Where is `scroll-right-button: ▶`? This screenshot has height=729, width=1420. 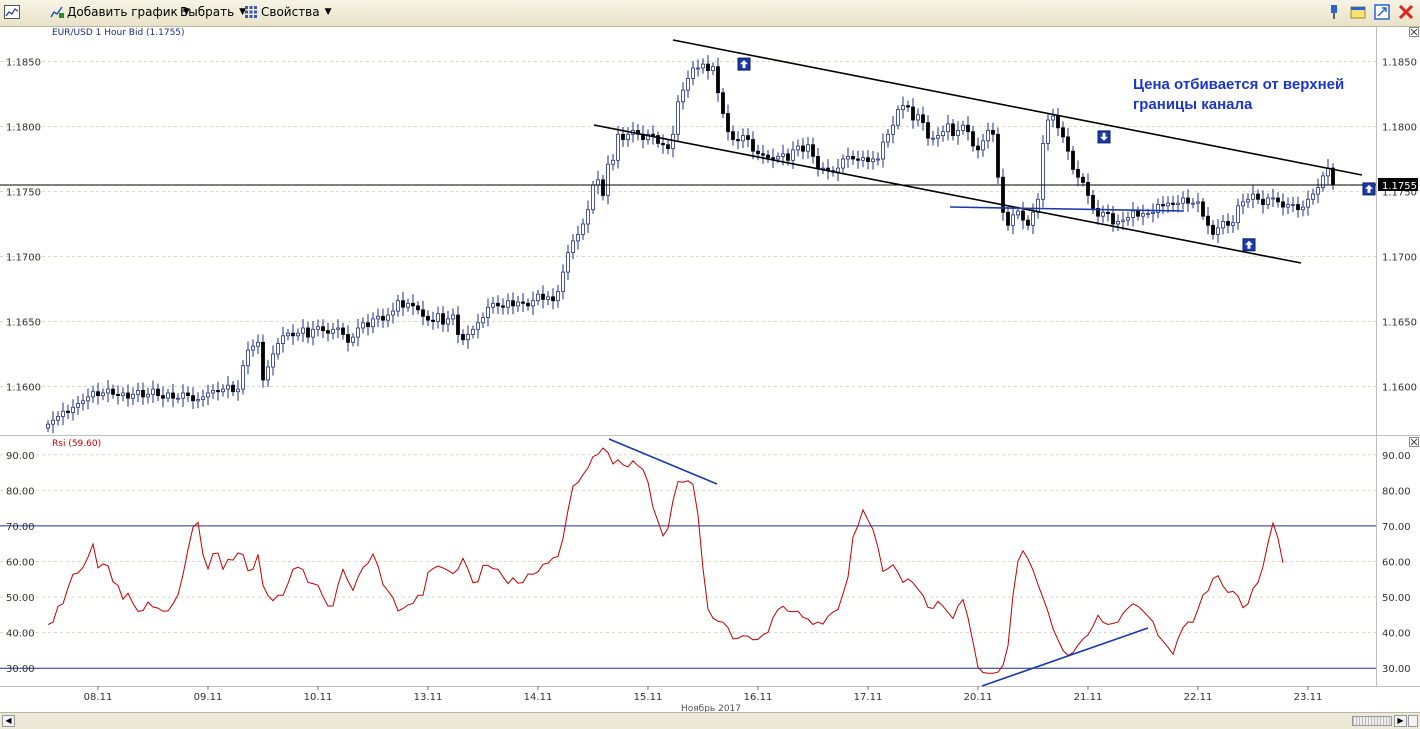 scroll-right-button: ▶ is located at coordinates (1400, 721).